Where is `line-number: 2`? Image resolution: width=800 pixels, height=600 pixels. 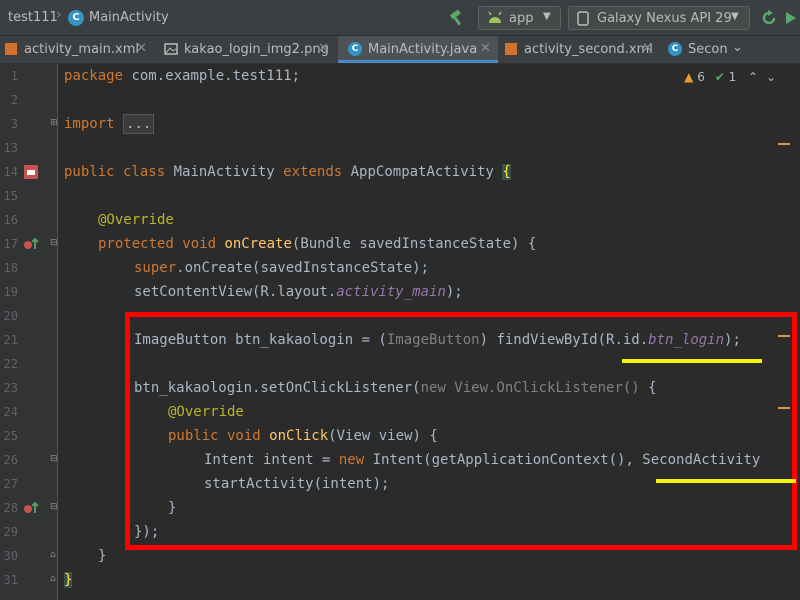
line-number: 2 is located at coordinates (14, 100).